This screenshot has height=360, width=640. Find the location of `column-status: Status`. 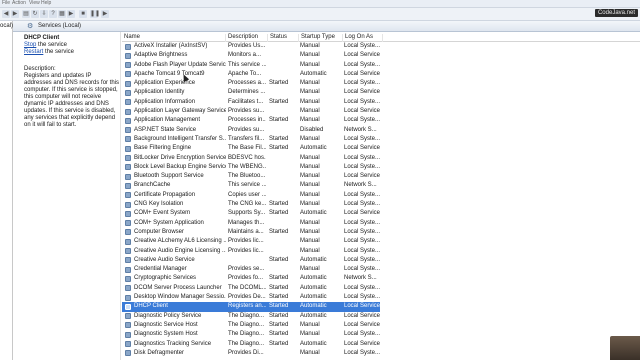

column-status: Status is located at coordinates (283, 38).